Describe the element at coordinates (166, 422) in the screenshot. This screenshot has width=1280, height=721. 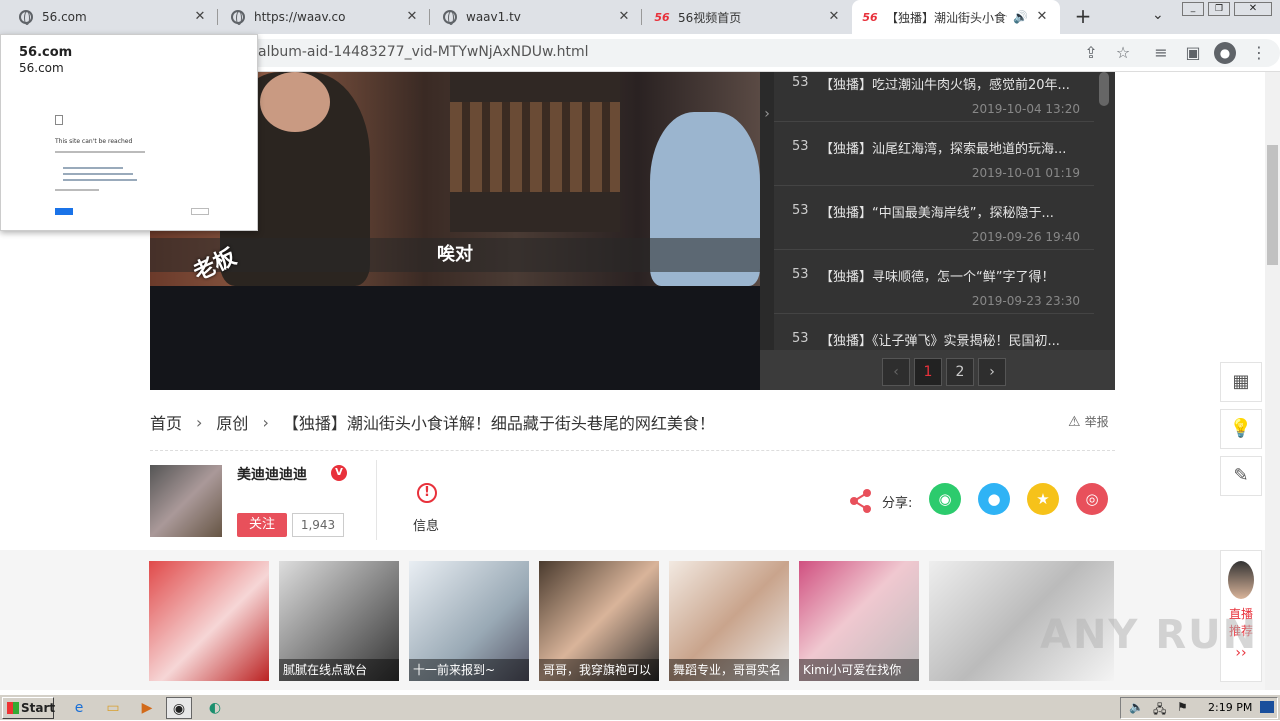
I see `breadcrumb-home: 首页` at that location.